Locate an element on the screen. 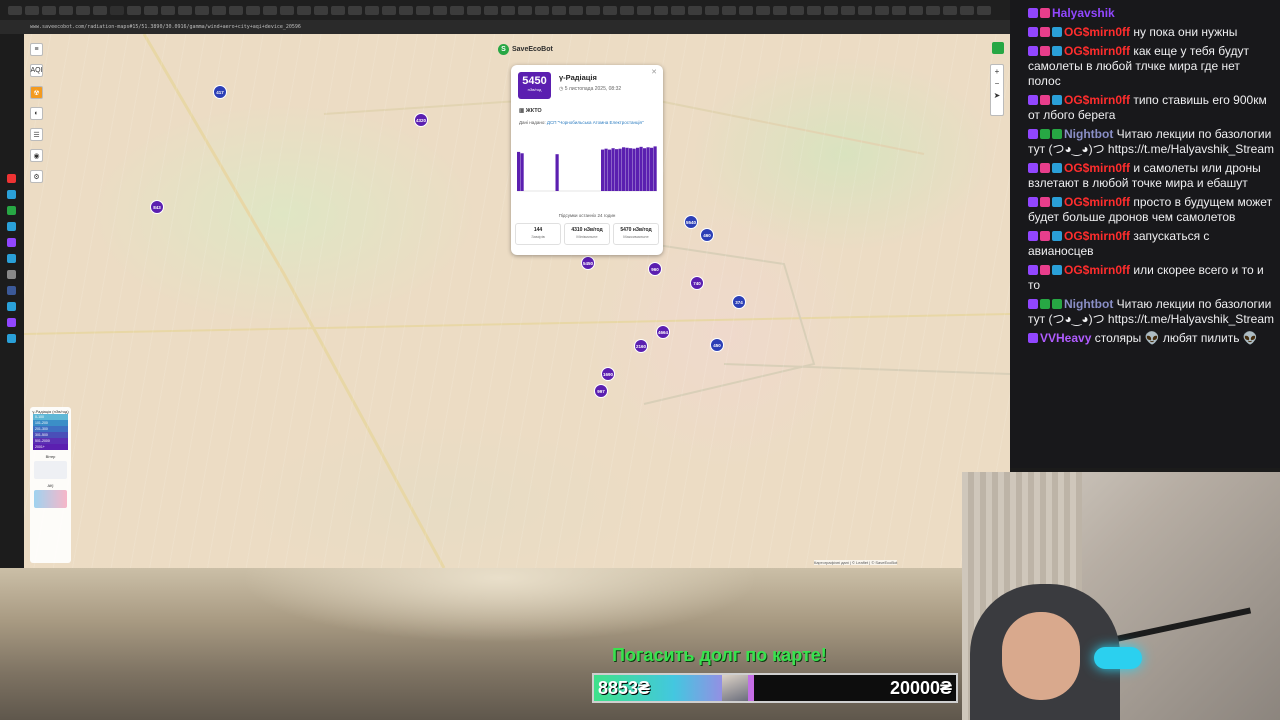 Image resolution: width=1280 pixels, height=720 pixels. sensor-marker: 2160 is located at coordinates (641, 346).